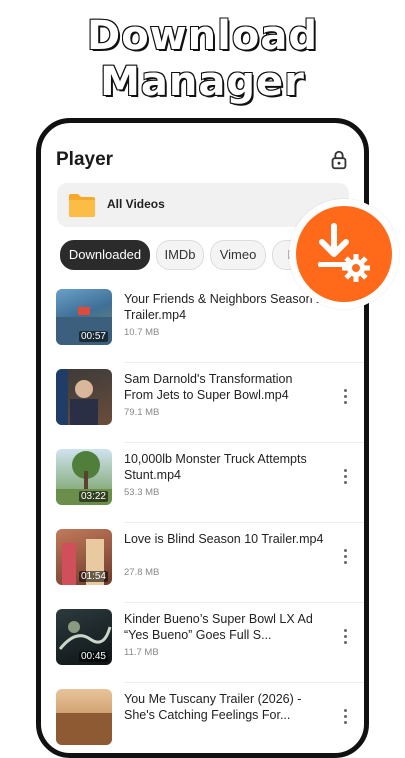 Image resolution: width=405 pixels, height=758 pixels. Describe the element at coordinates (84, 317) in the screenshot. I see `video-thumbnail: 00:57` at that location.